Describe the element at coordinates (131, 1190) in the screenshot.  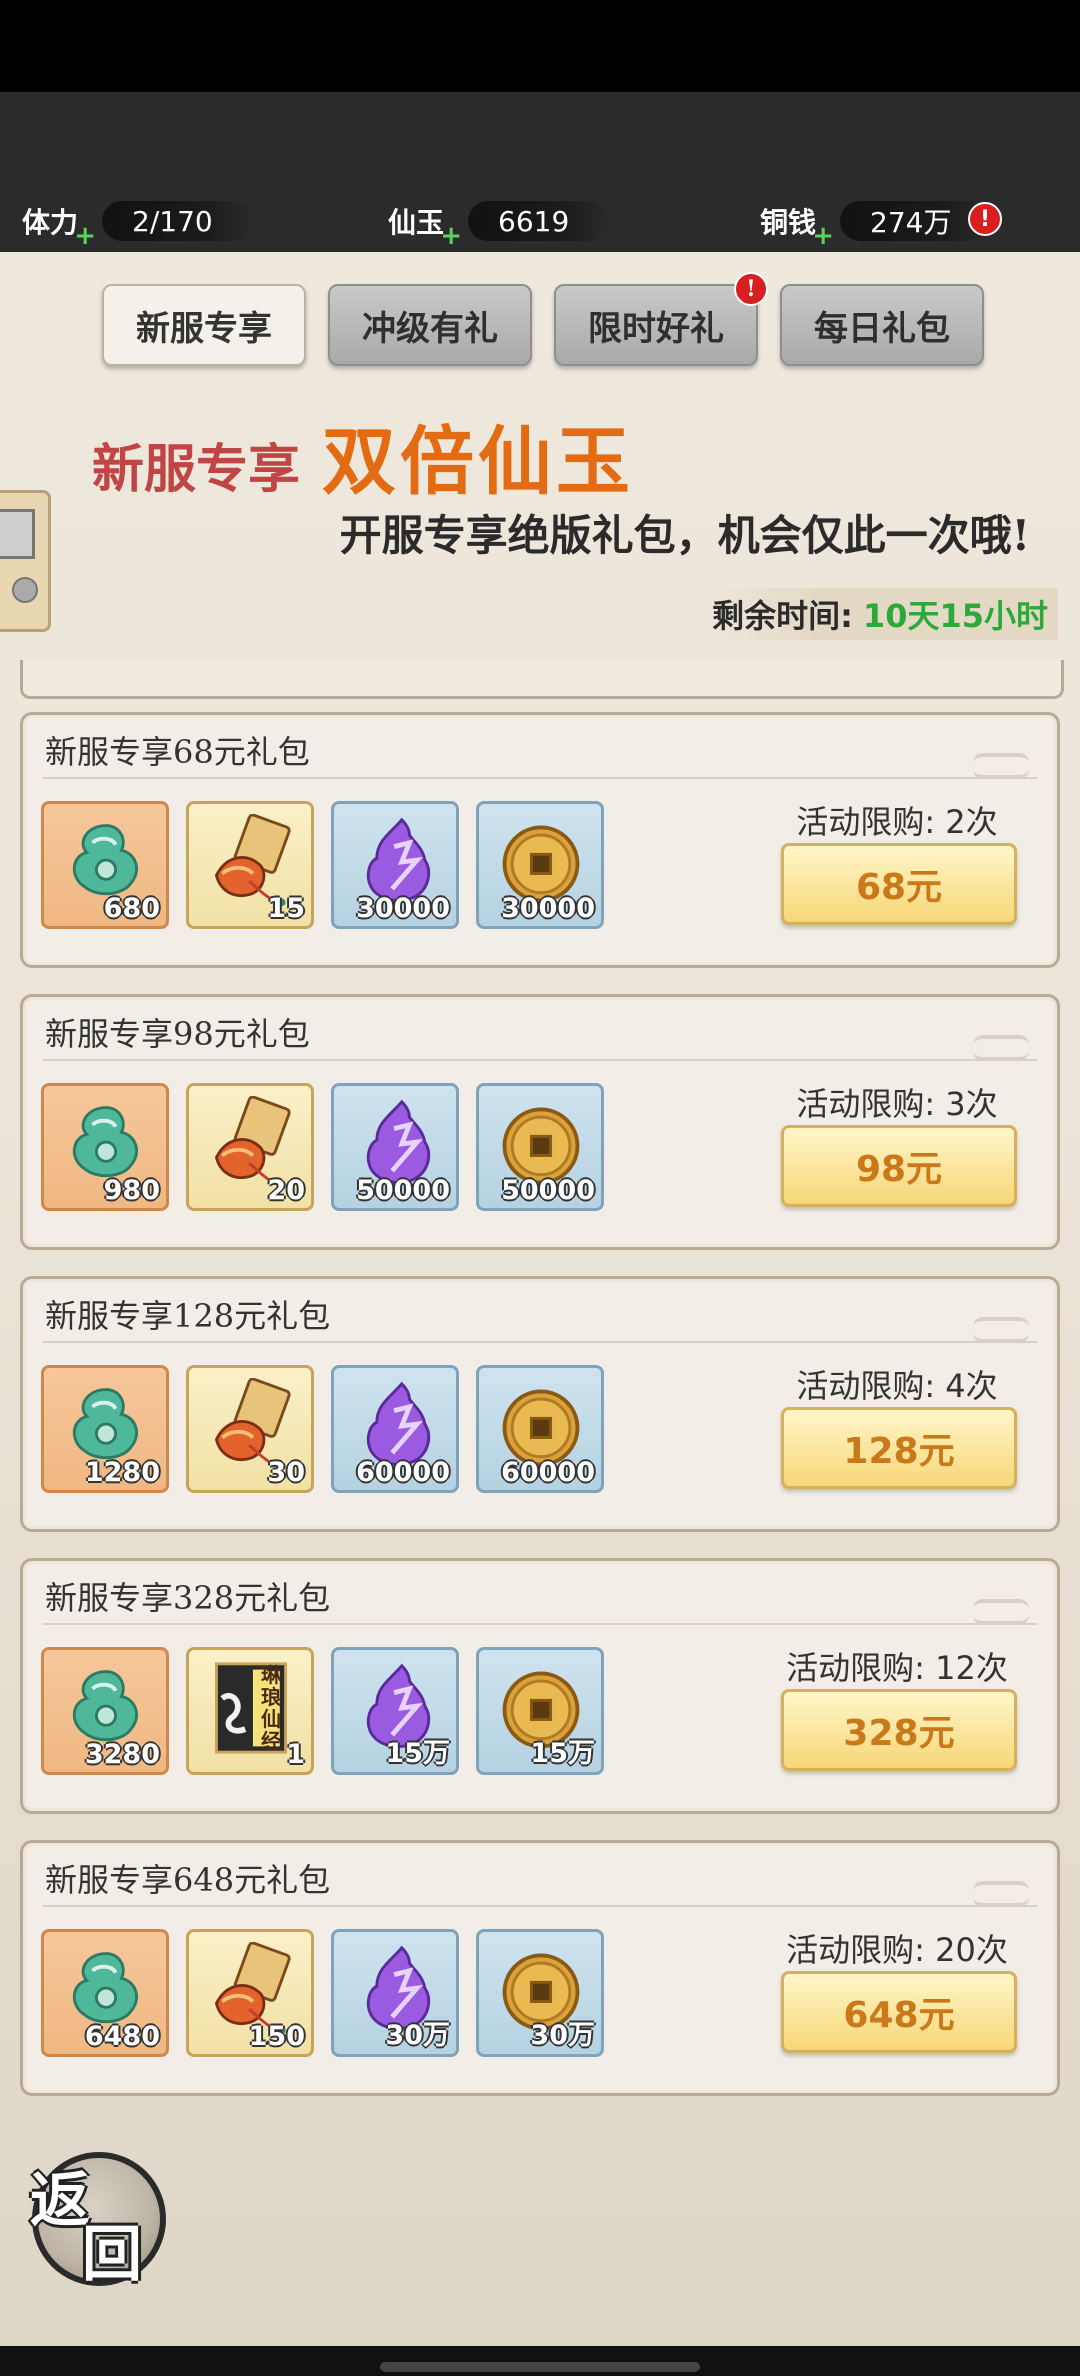
I see `item-count: 980` at that location.